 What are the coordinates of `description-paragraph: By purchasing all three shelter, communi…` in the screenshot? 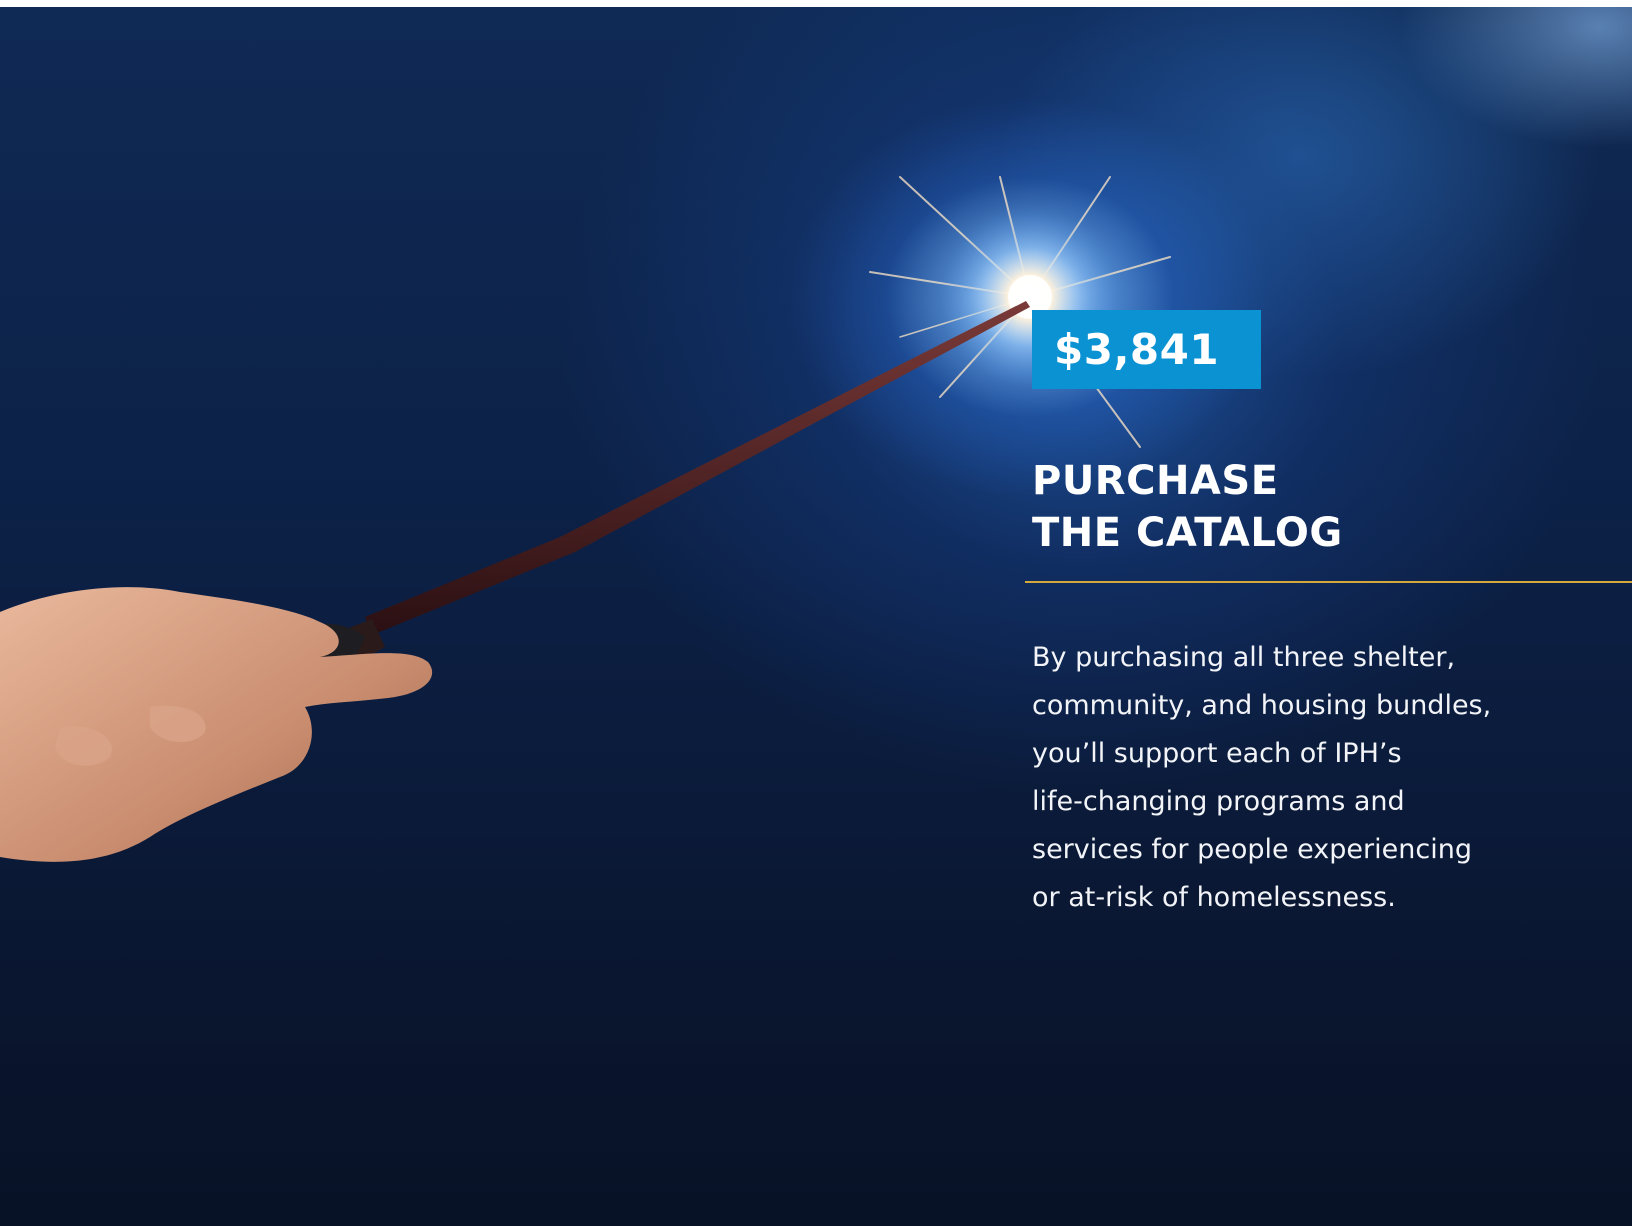 It's located at (1312, 778).